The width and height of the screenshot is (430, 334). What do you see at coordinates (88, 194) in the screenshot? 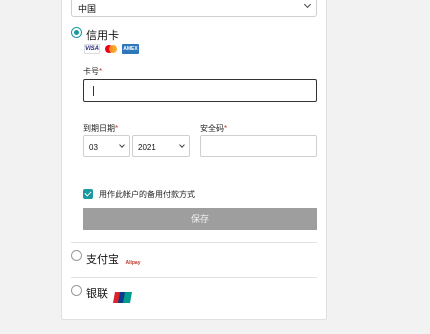
I see `backup-payment-checkbox` at bounding box center [88, 194].